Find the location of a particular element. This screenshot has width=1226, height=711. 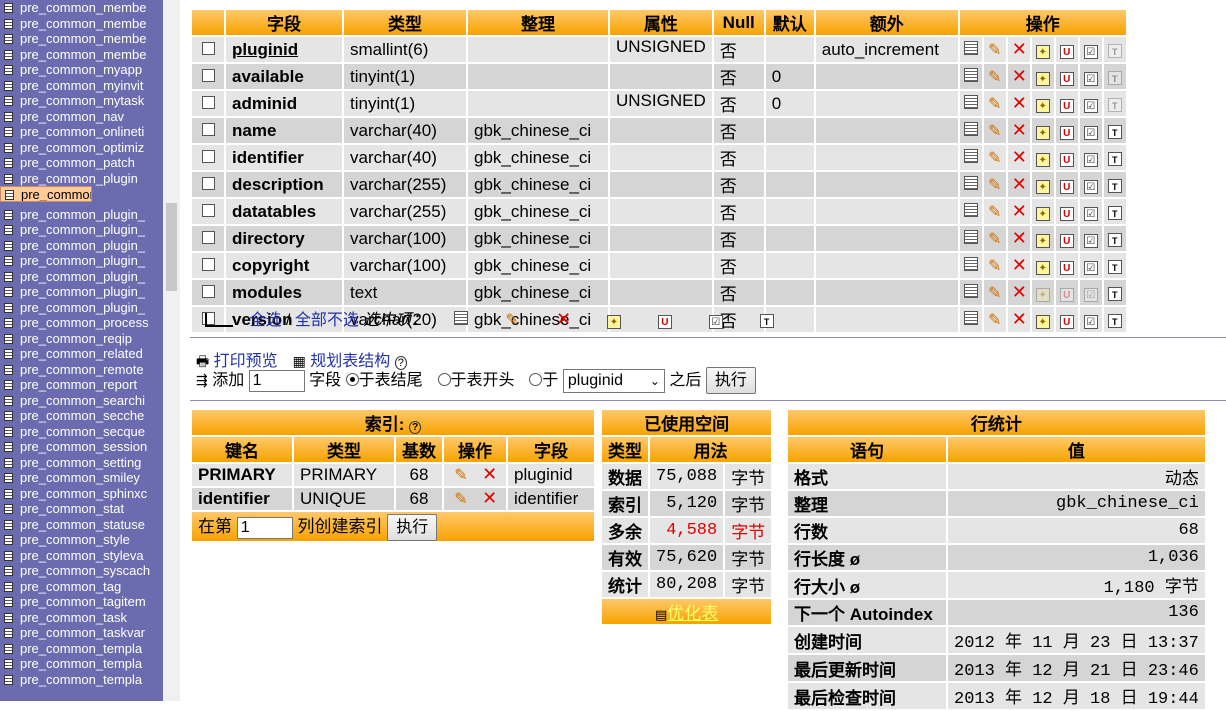

field-name: datatables is located at coordinates (284, 211).